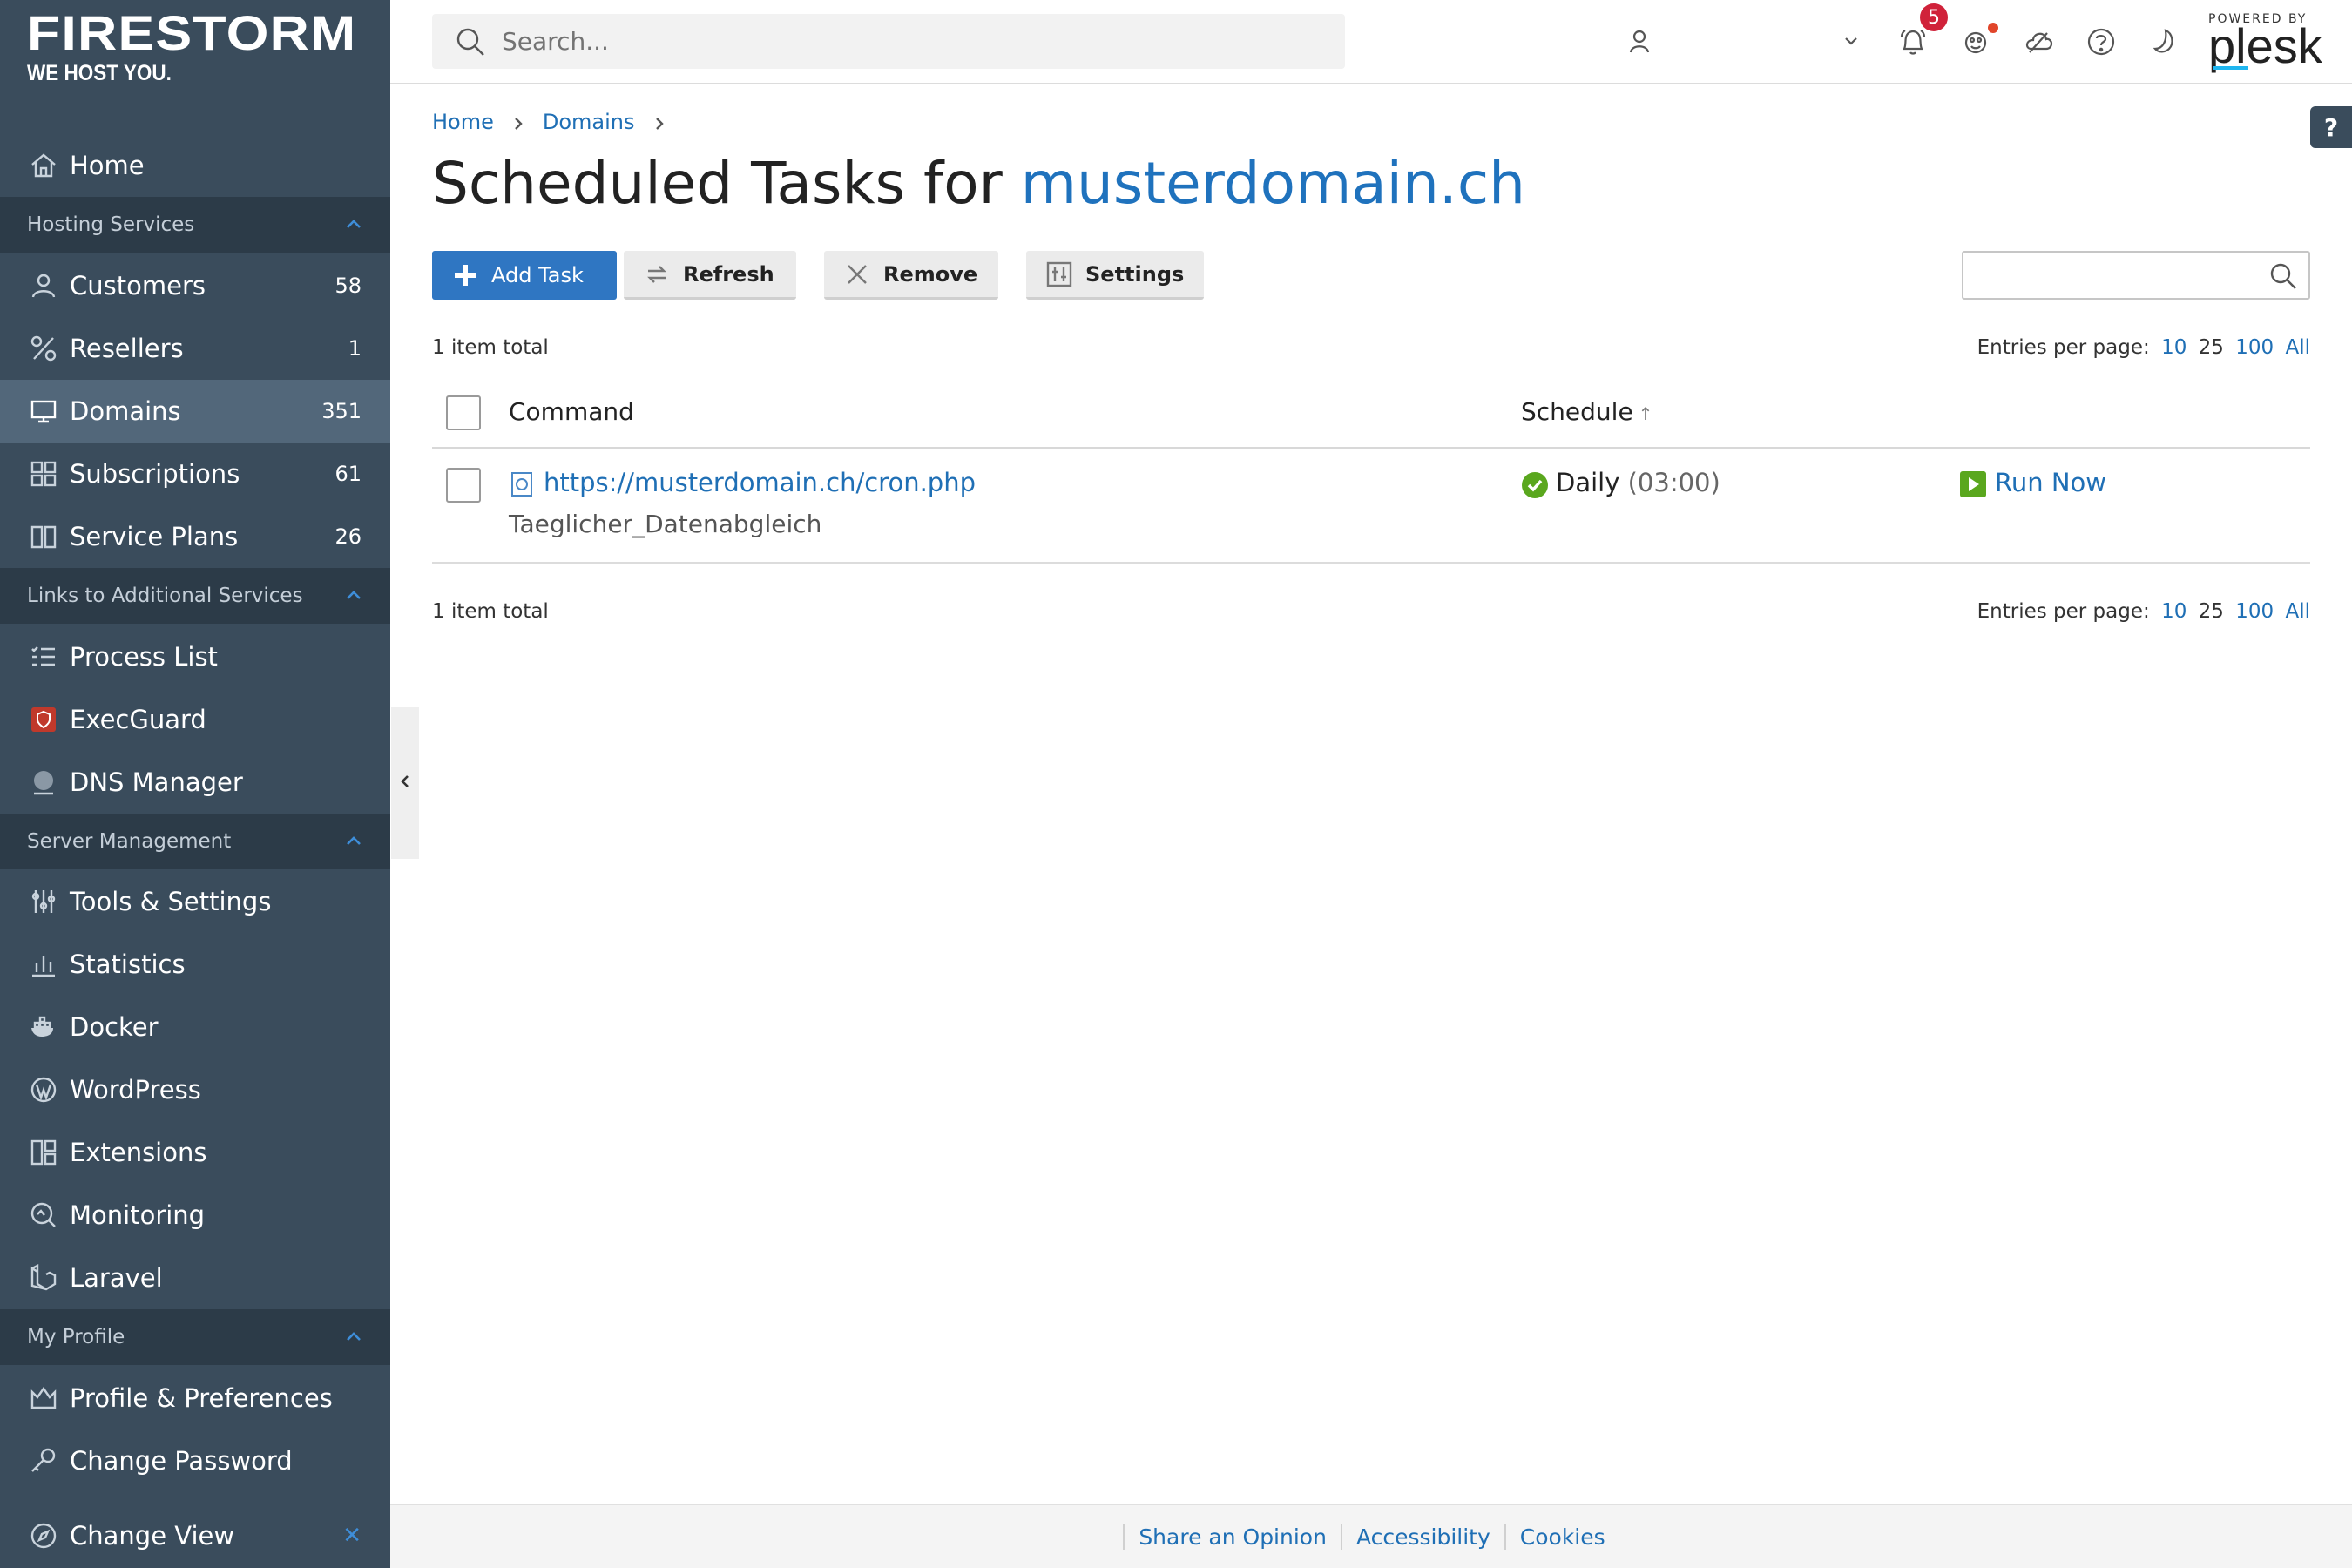  I want to click on global-search, so click(889, 41).